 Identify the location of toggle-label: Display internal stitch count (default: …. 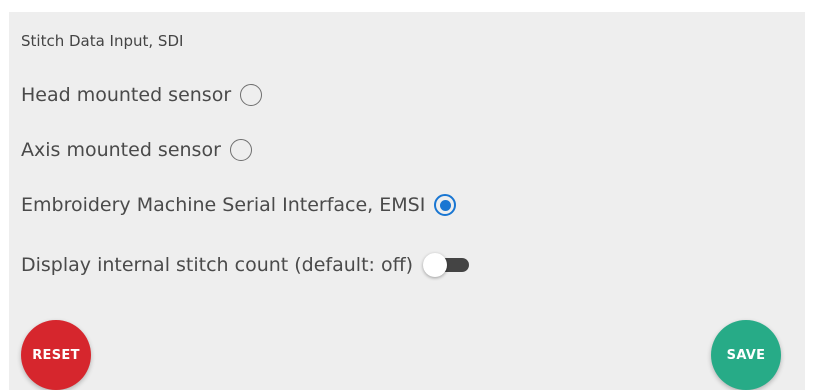
(217, 265).